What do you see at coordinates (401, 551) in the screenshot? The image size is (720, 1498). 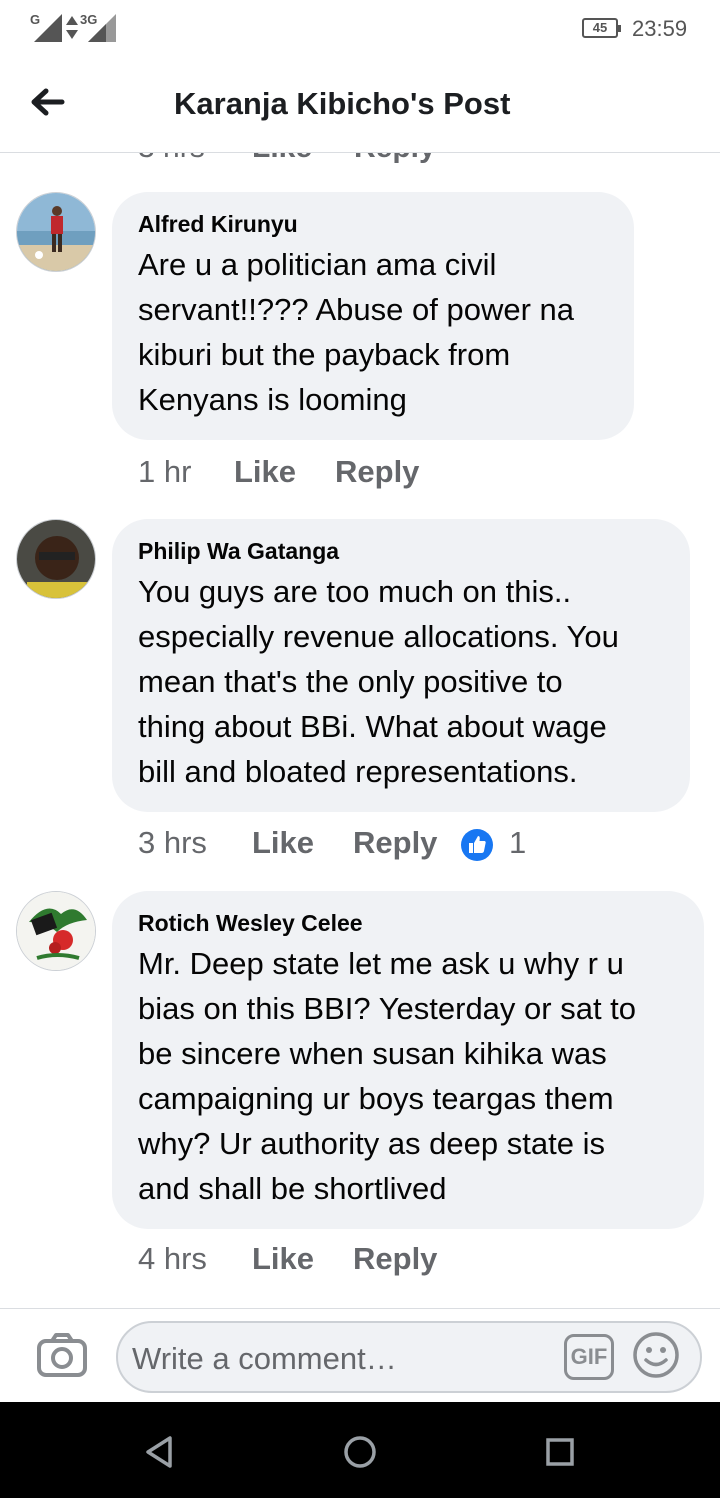 I see `comment-author: Philip Wa Gatanga` at bounding box center [401, 551].